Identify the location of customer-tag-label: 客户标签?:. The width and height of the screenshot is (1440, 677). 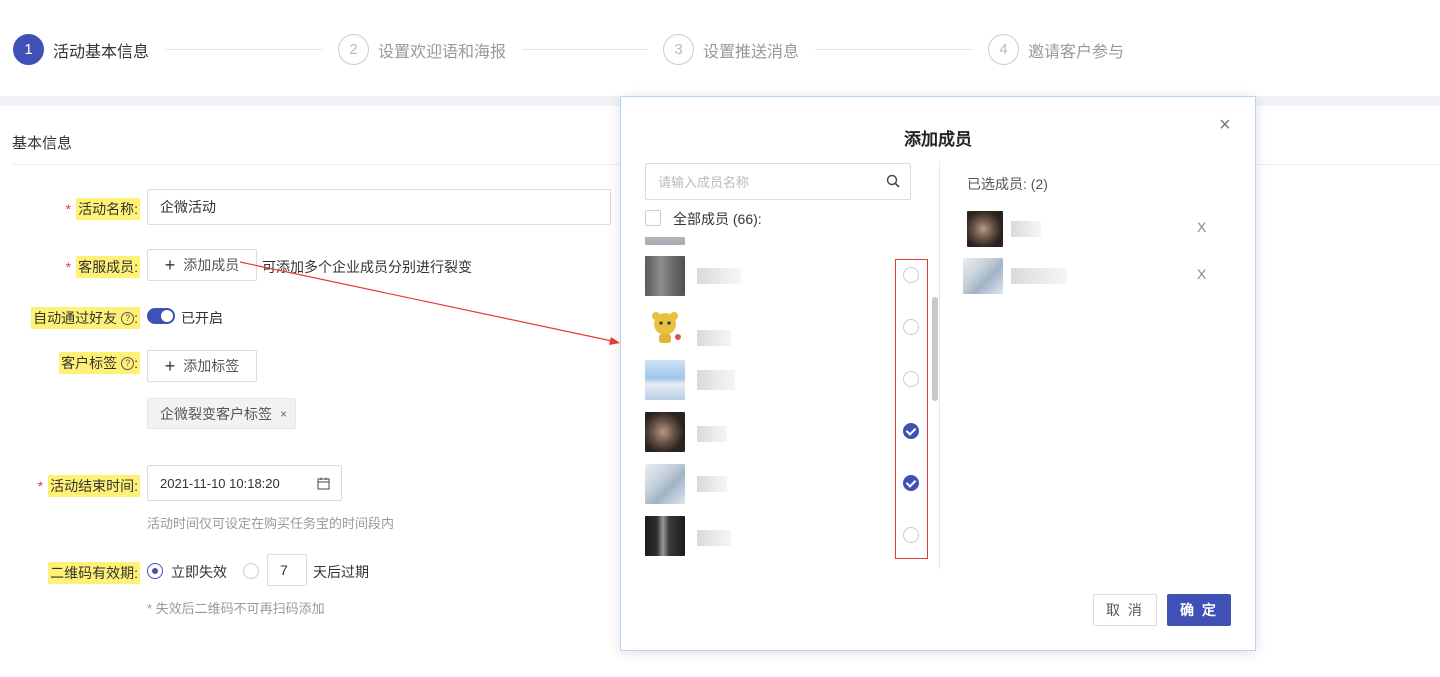
(99, 363).